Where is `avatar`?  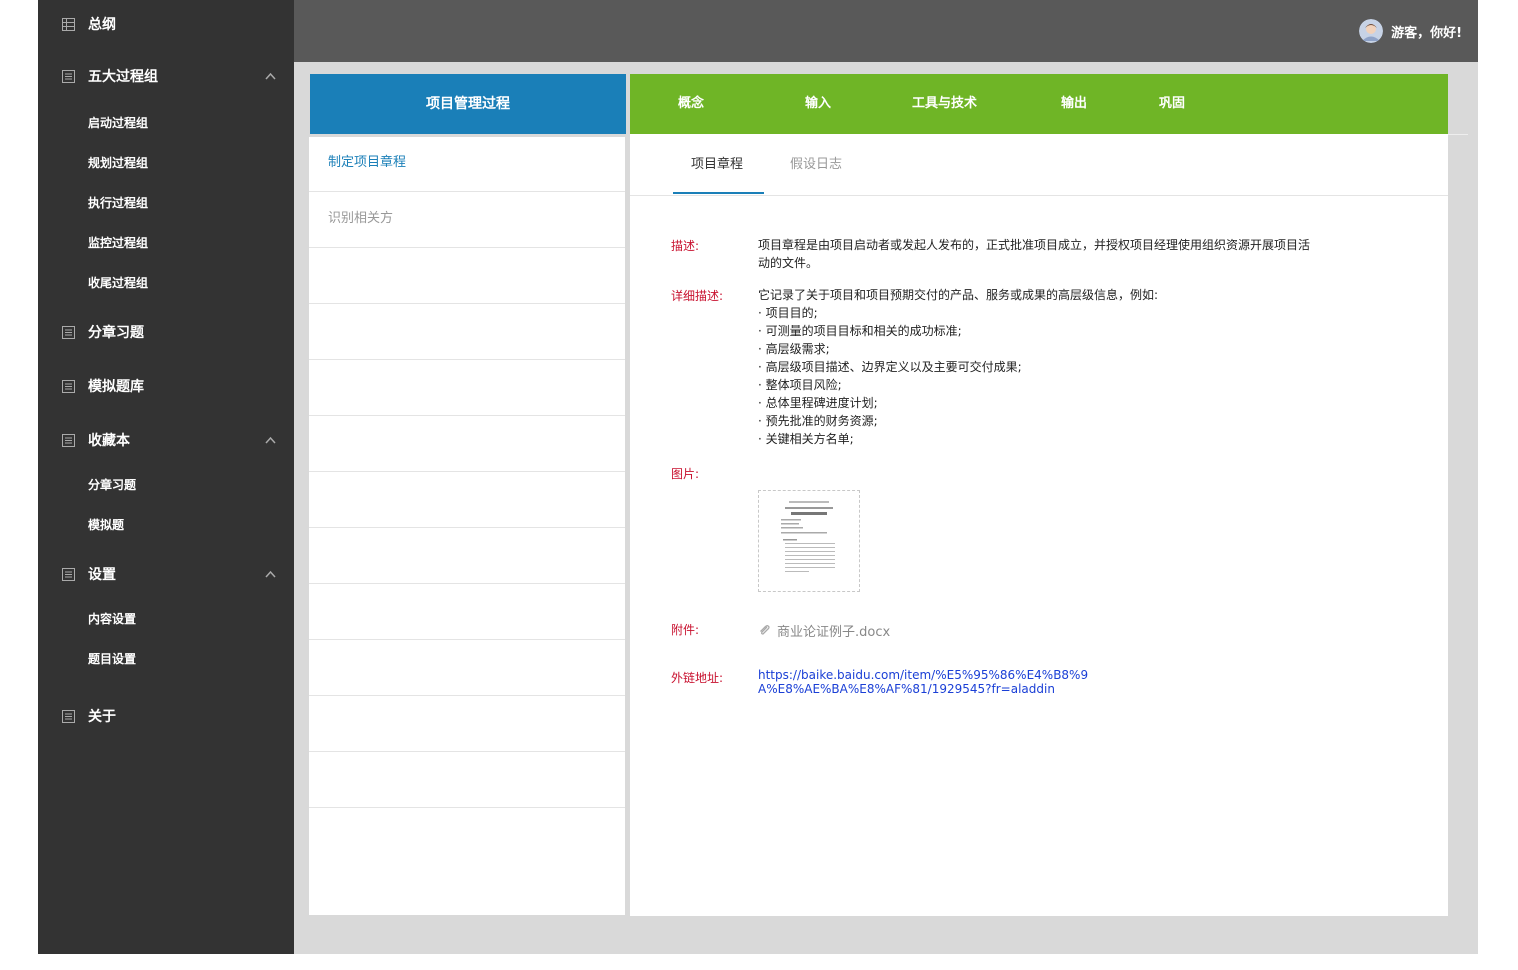
avatar is located at coordinates (1371, 31).